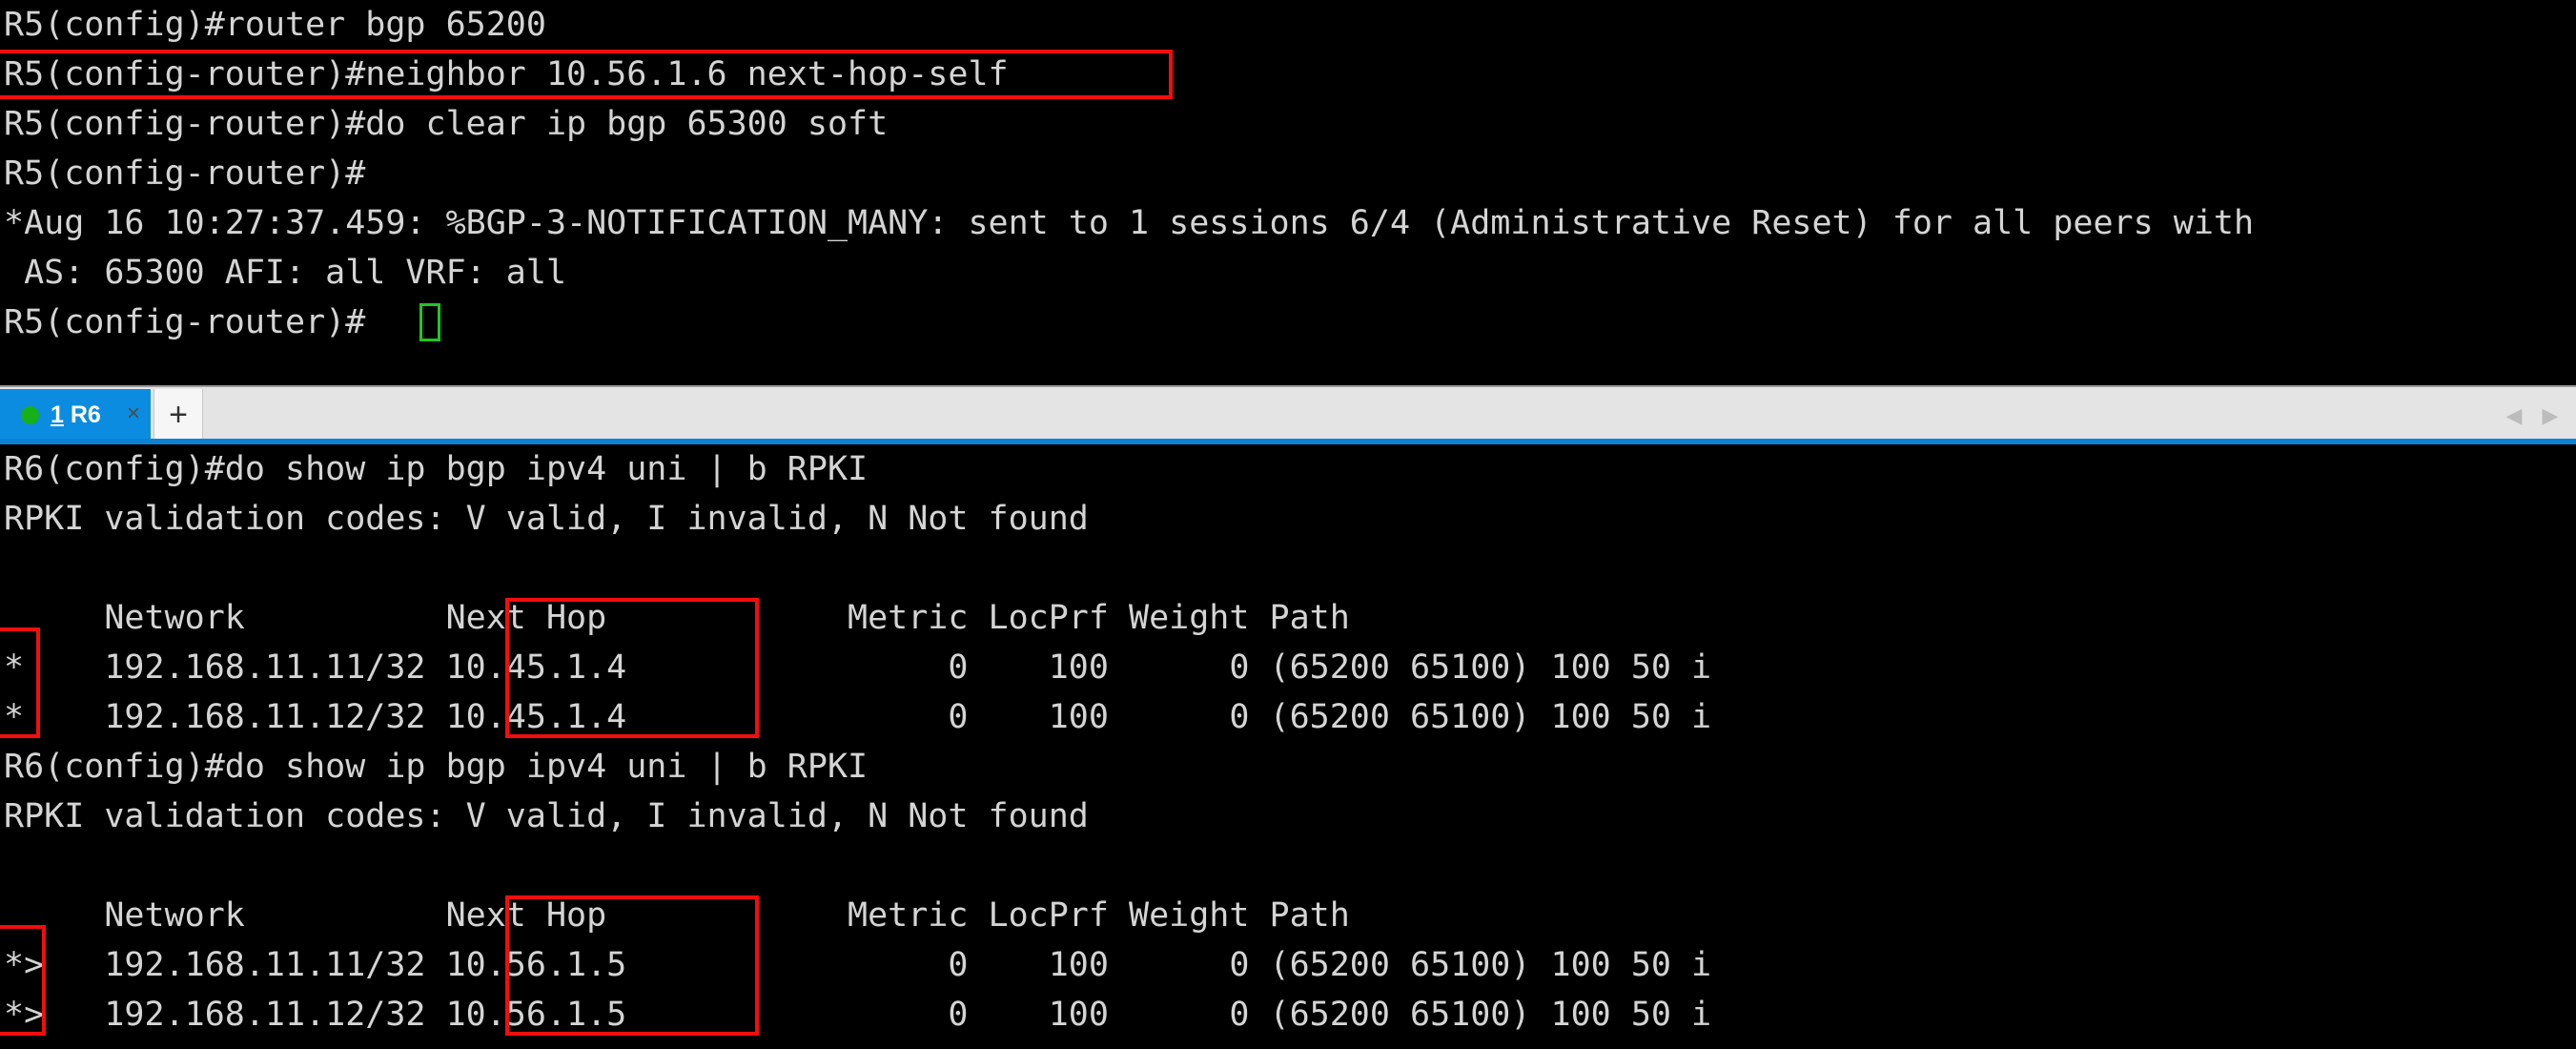 The height and width of the screenshot is (1049, 2576). Describe the element at coordinates (2550, 416) in the screenshot. I see `tab-scroll-right-icon: ▶` at that location.